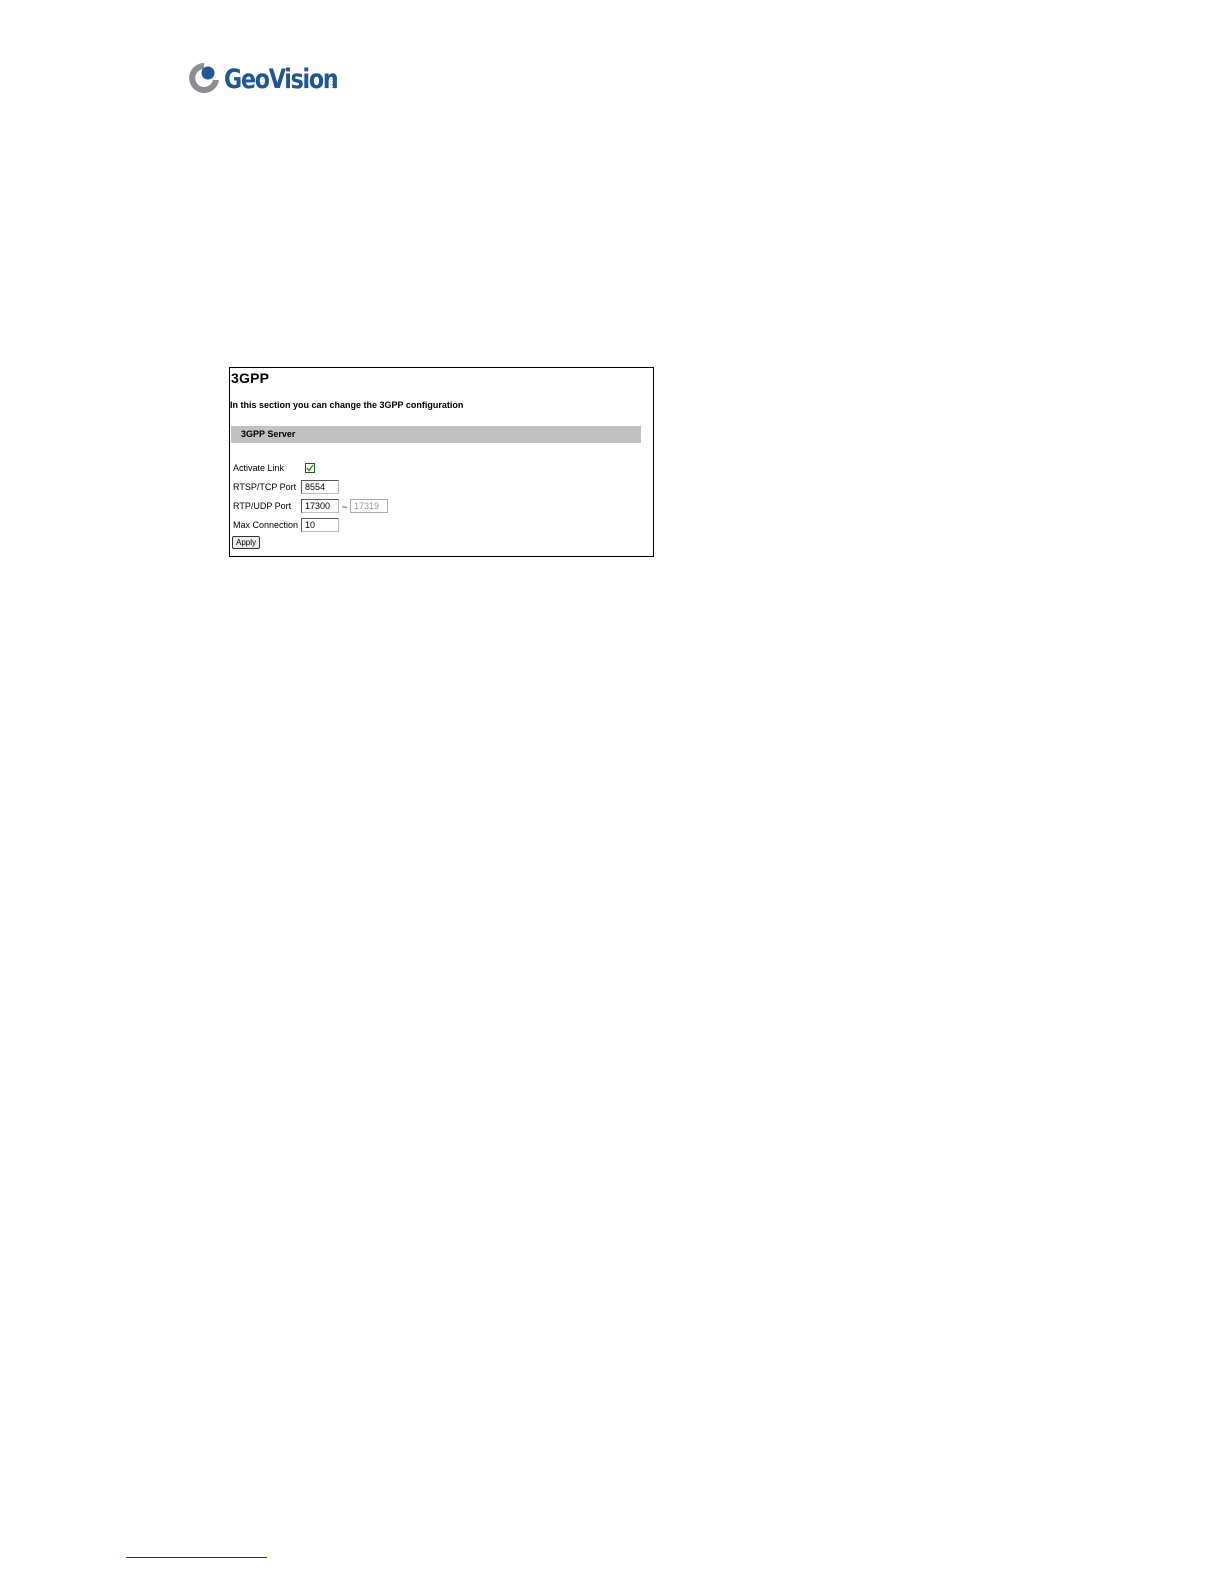 The height and width of the screenshot is (1584, 1224). I want to click on footer-link-underline, so click(196, 1557).